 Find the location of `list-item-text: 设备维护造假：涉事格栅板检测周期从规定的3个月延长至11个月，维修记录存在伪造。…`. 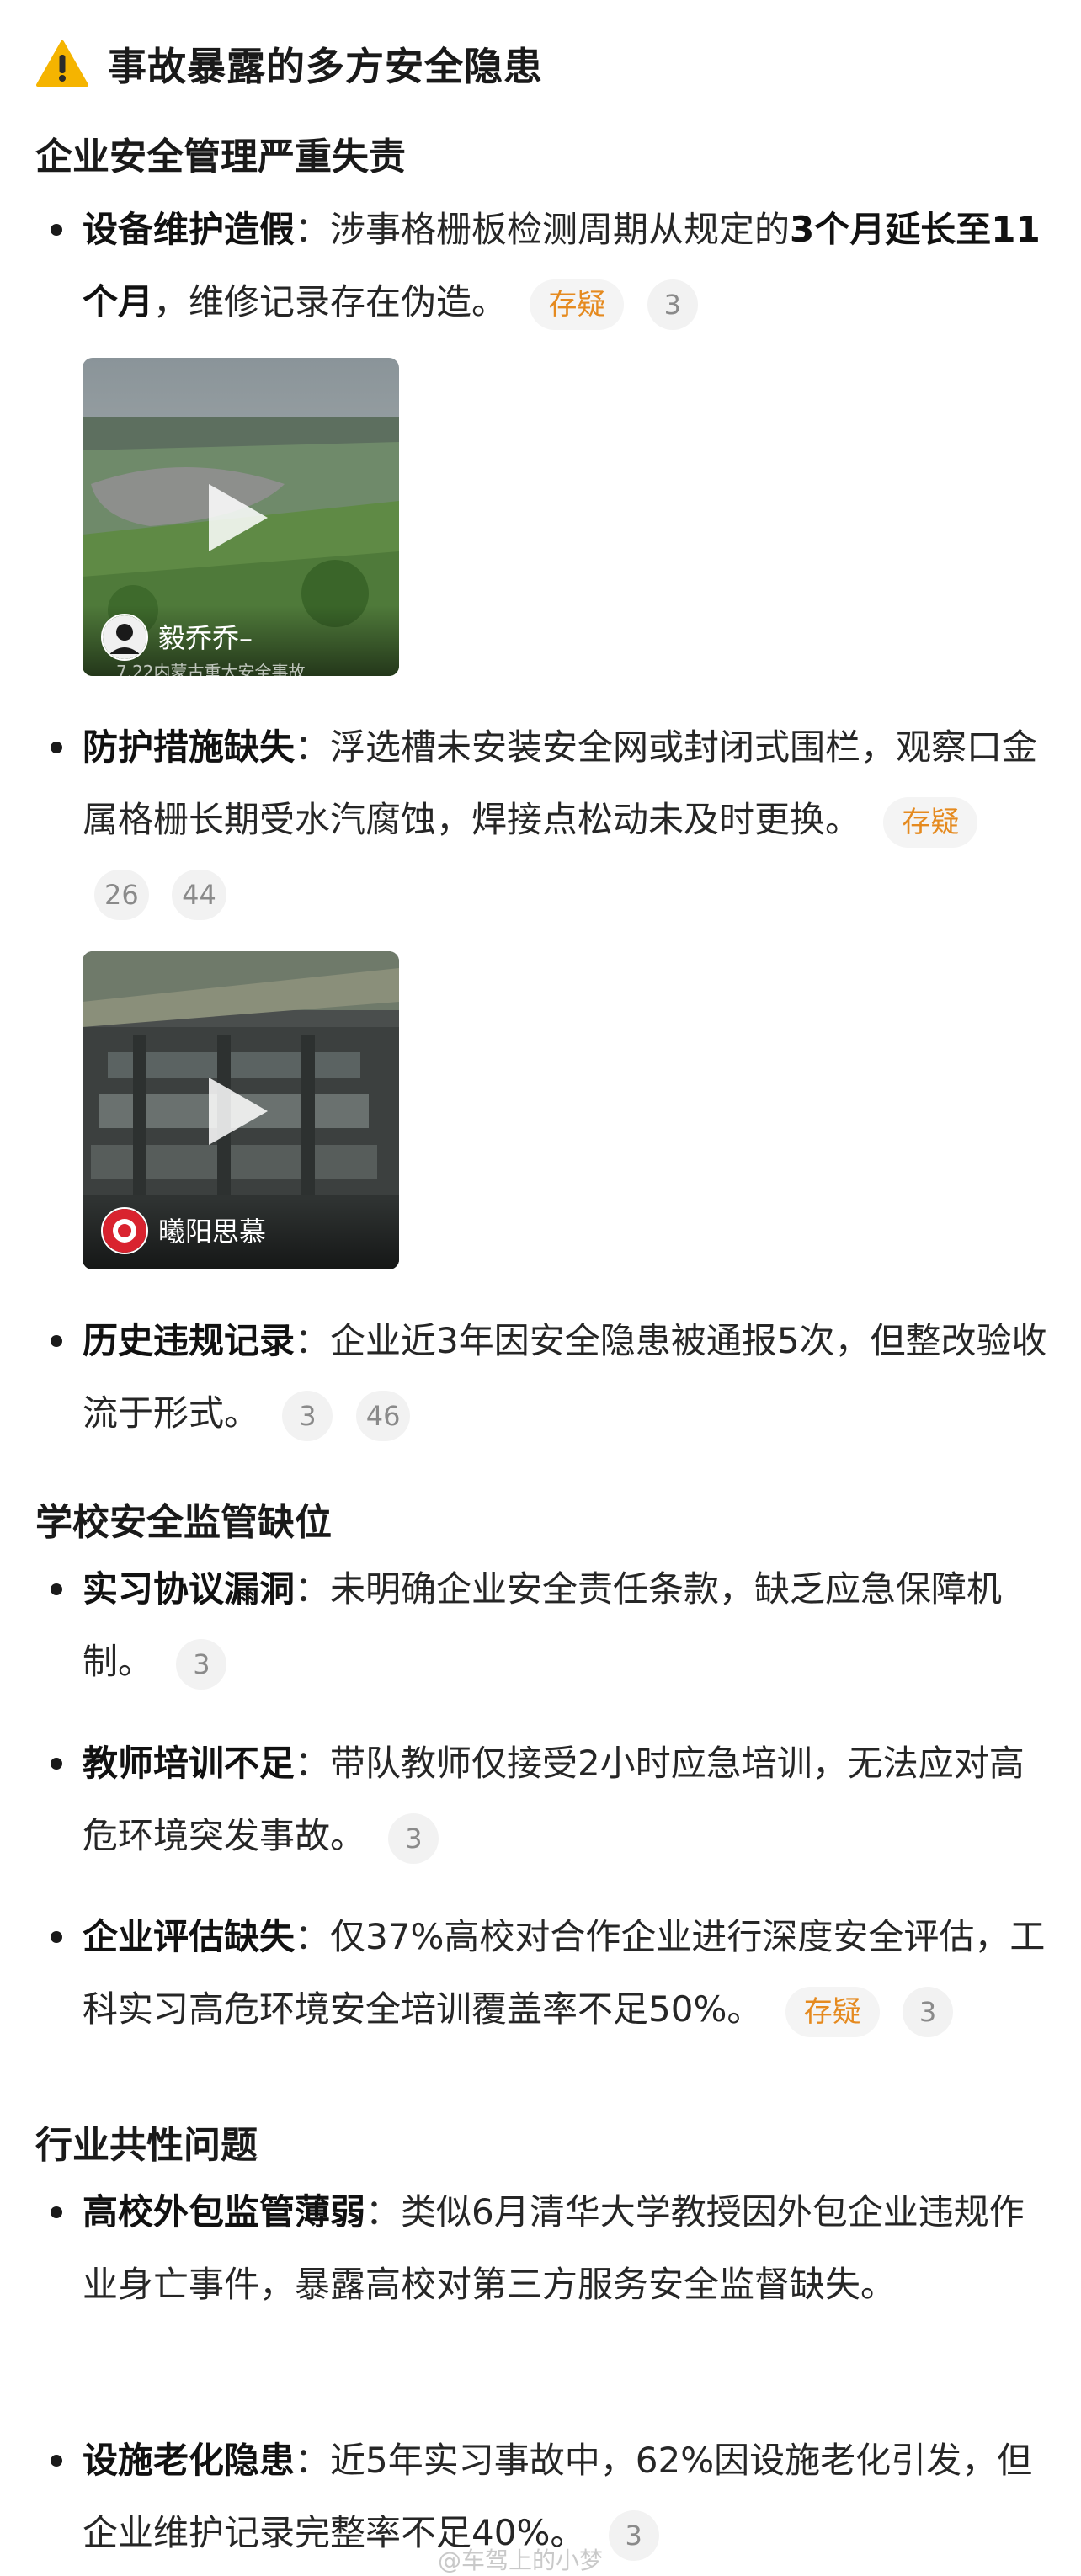

list-item-text: 设备维护造假：涉事格栅板检测周期从规定的3个月延长至11个月，维修记录存在伪造。… is located at coordinates (567, 266).